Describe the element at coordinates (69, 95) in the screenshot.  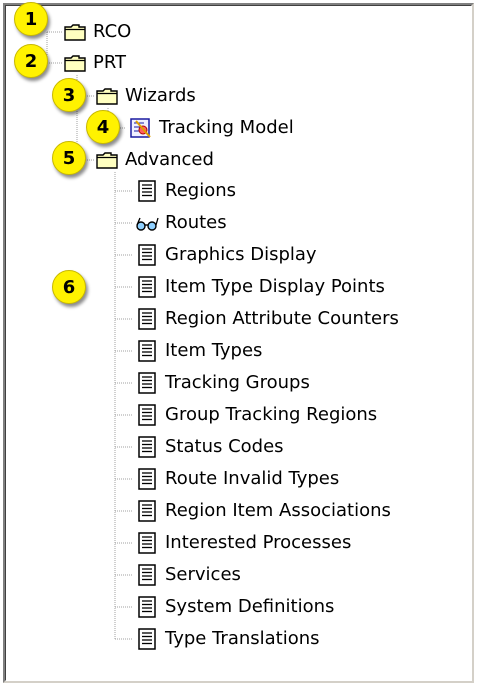
I see `callout-badge-3: 3` at that location.